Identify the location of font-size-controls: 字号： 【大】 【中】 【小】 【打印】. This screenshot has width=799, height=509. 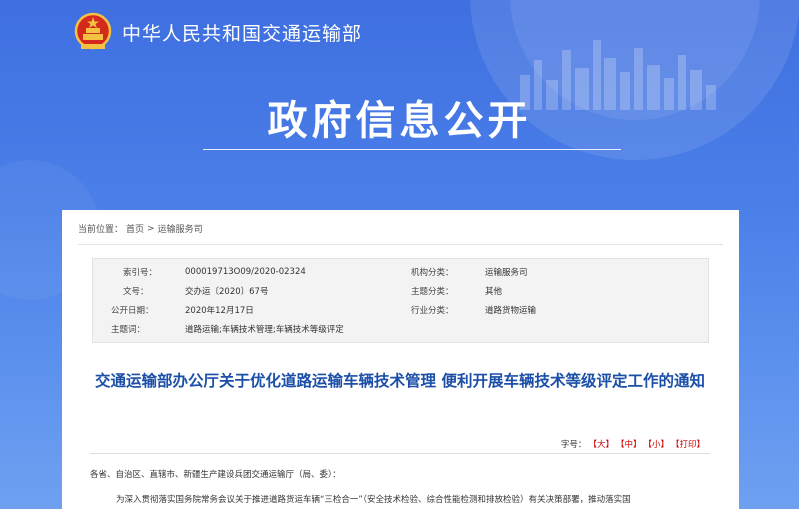
(633, 444).